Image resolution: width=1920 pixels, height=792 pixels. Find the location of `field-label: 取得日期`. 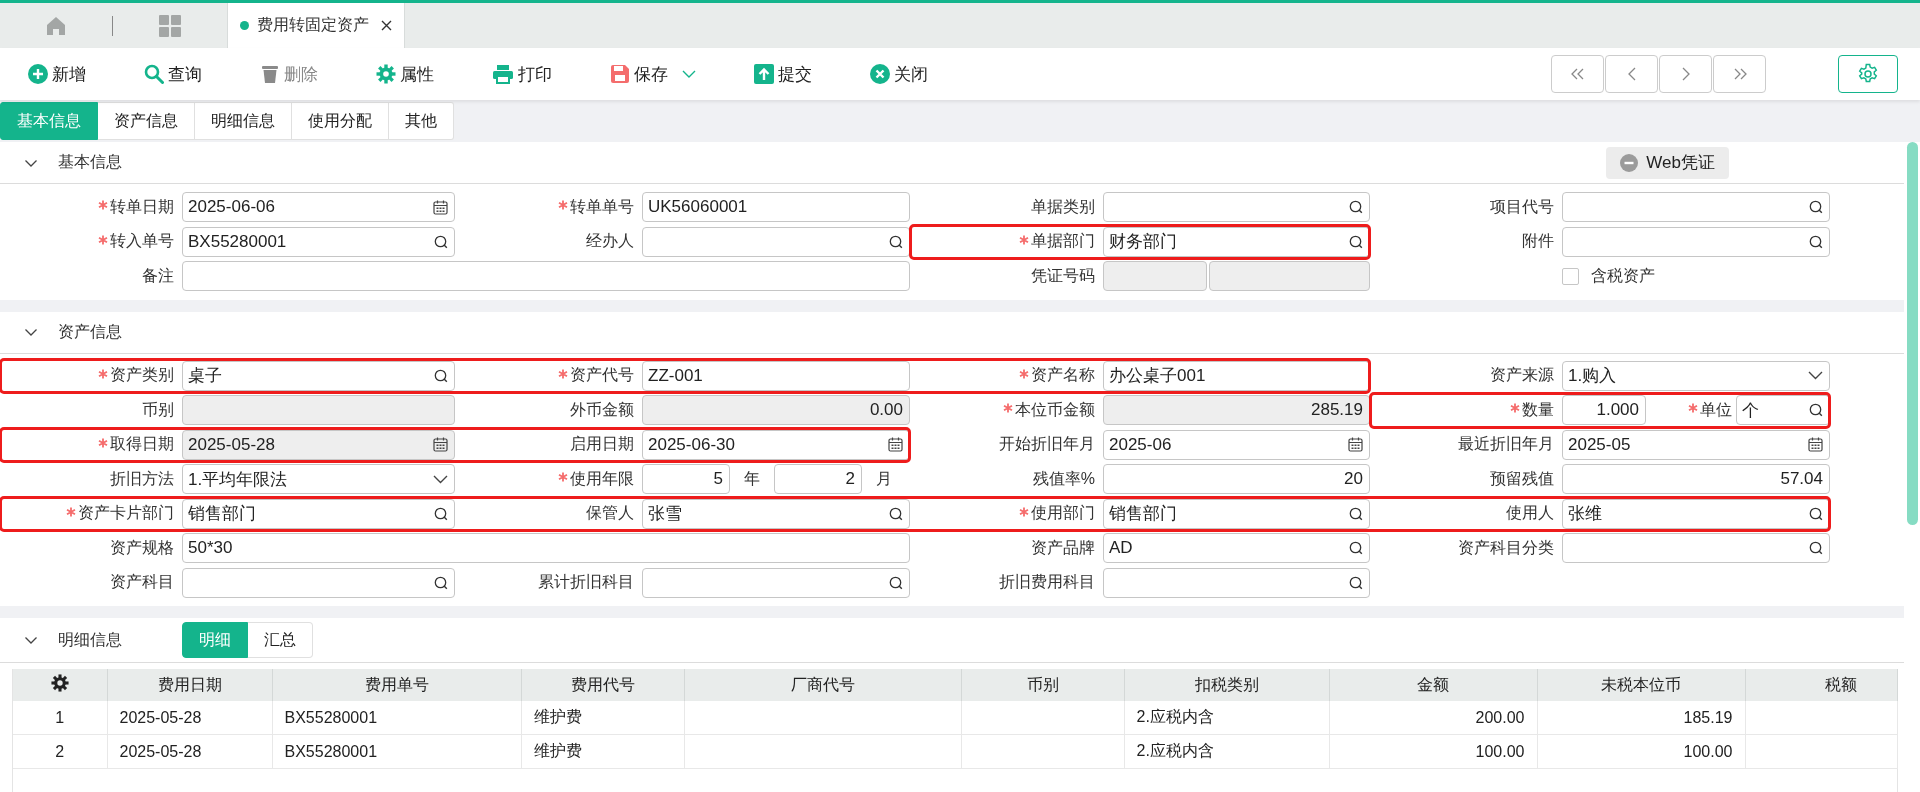

field-label: 取得日期 is located at coordinates (142, 444).